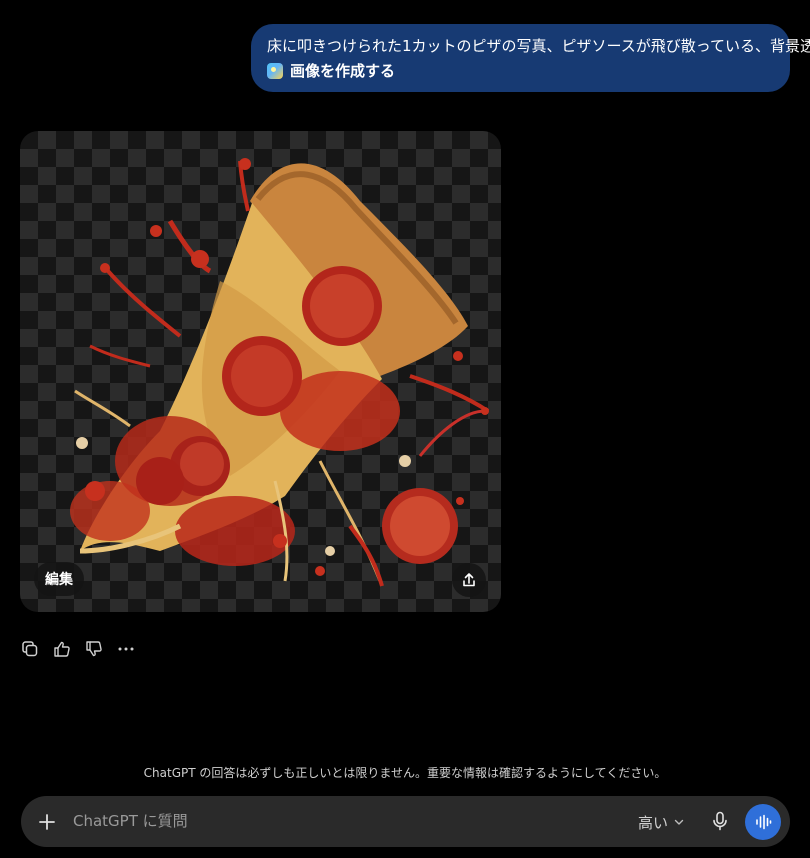 This screenshot has width=810, height=858. Describe the element at coordinates (679, 822) in the screenshot. I see `chevron-down-icon` at that location.